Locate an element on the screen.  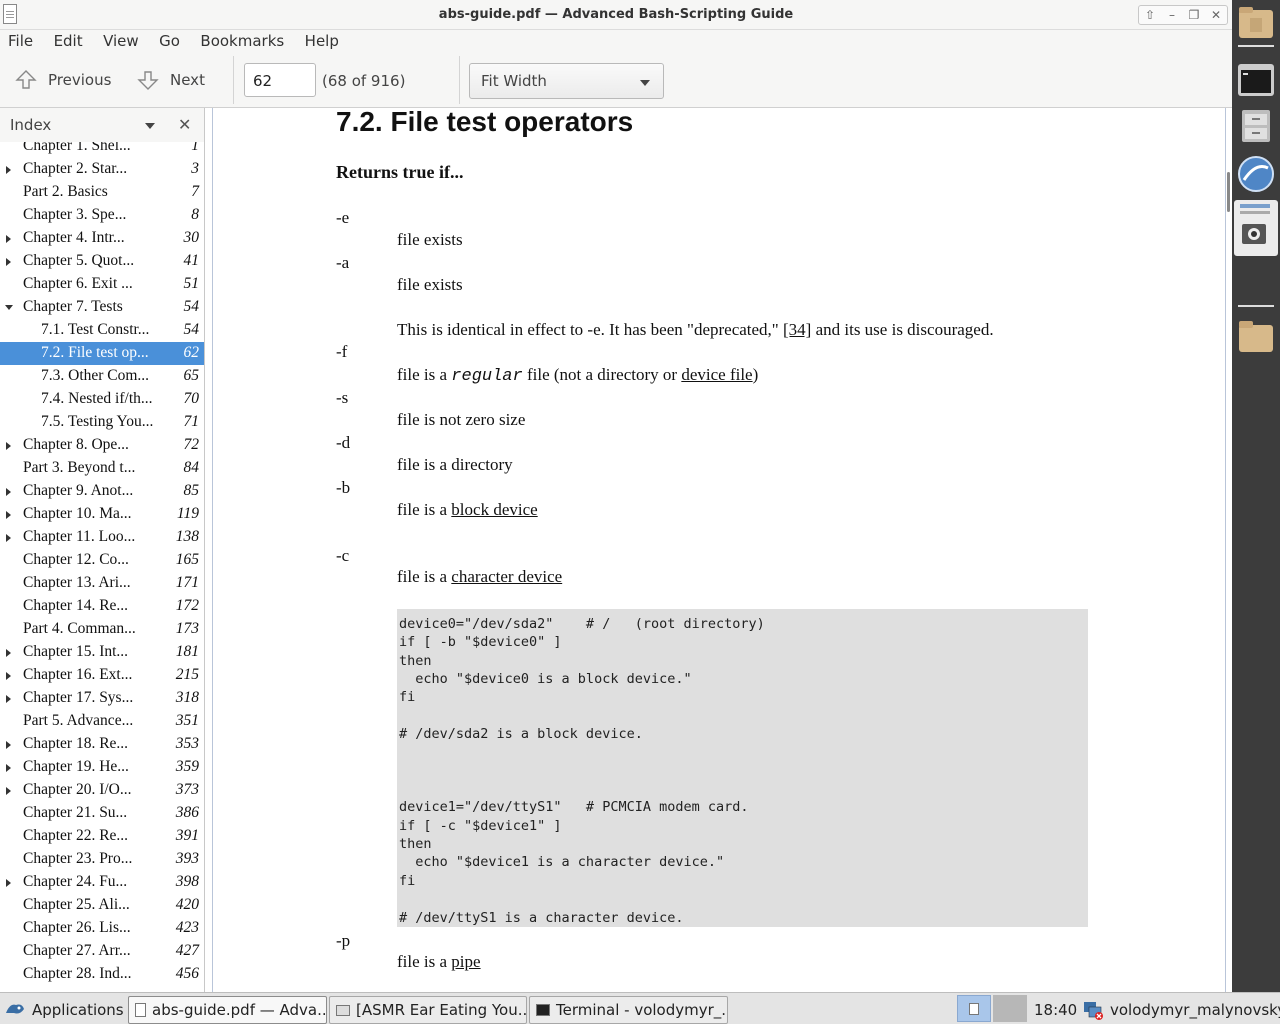
toc-item: Chapter 20. I/O... 373 is located at coordinates (102, 790).